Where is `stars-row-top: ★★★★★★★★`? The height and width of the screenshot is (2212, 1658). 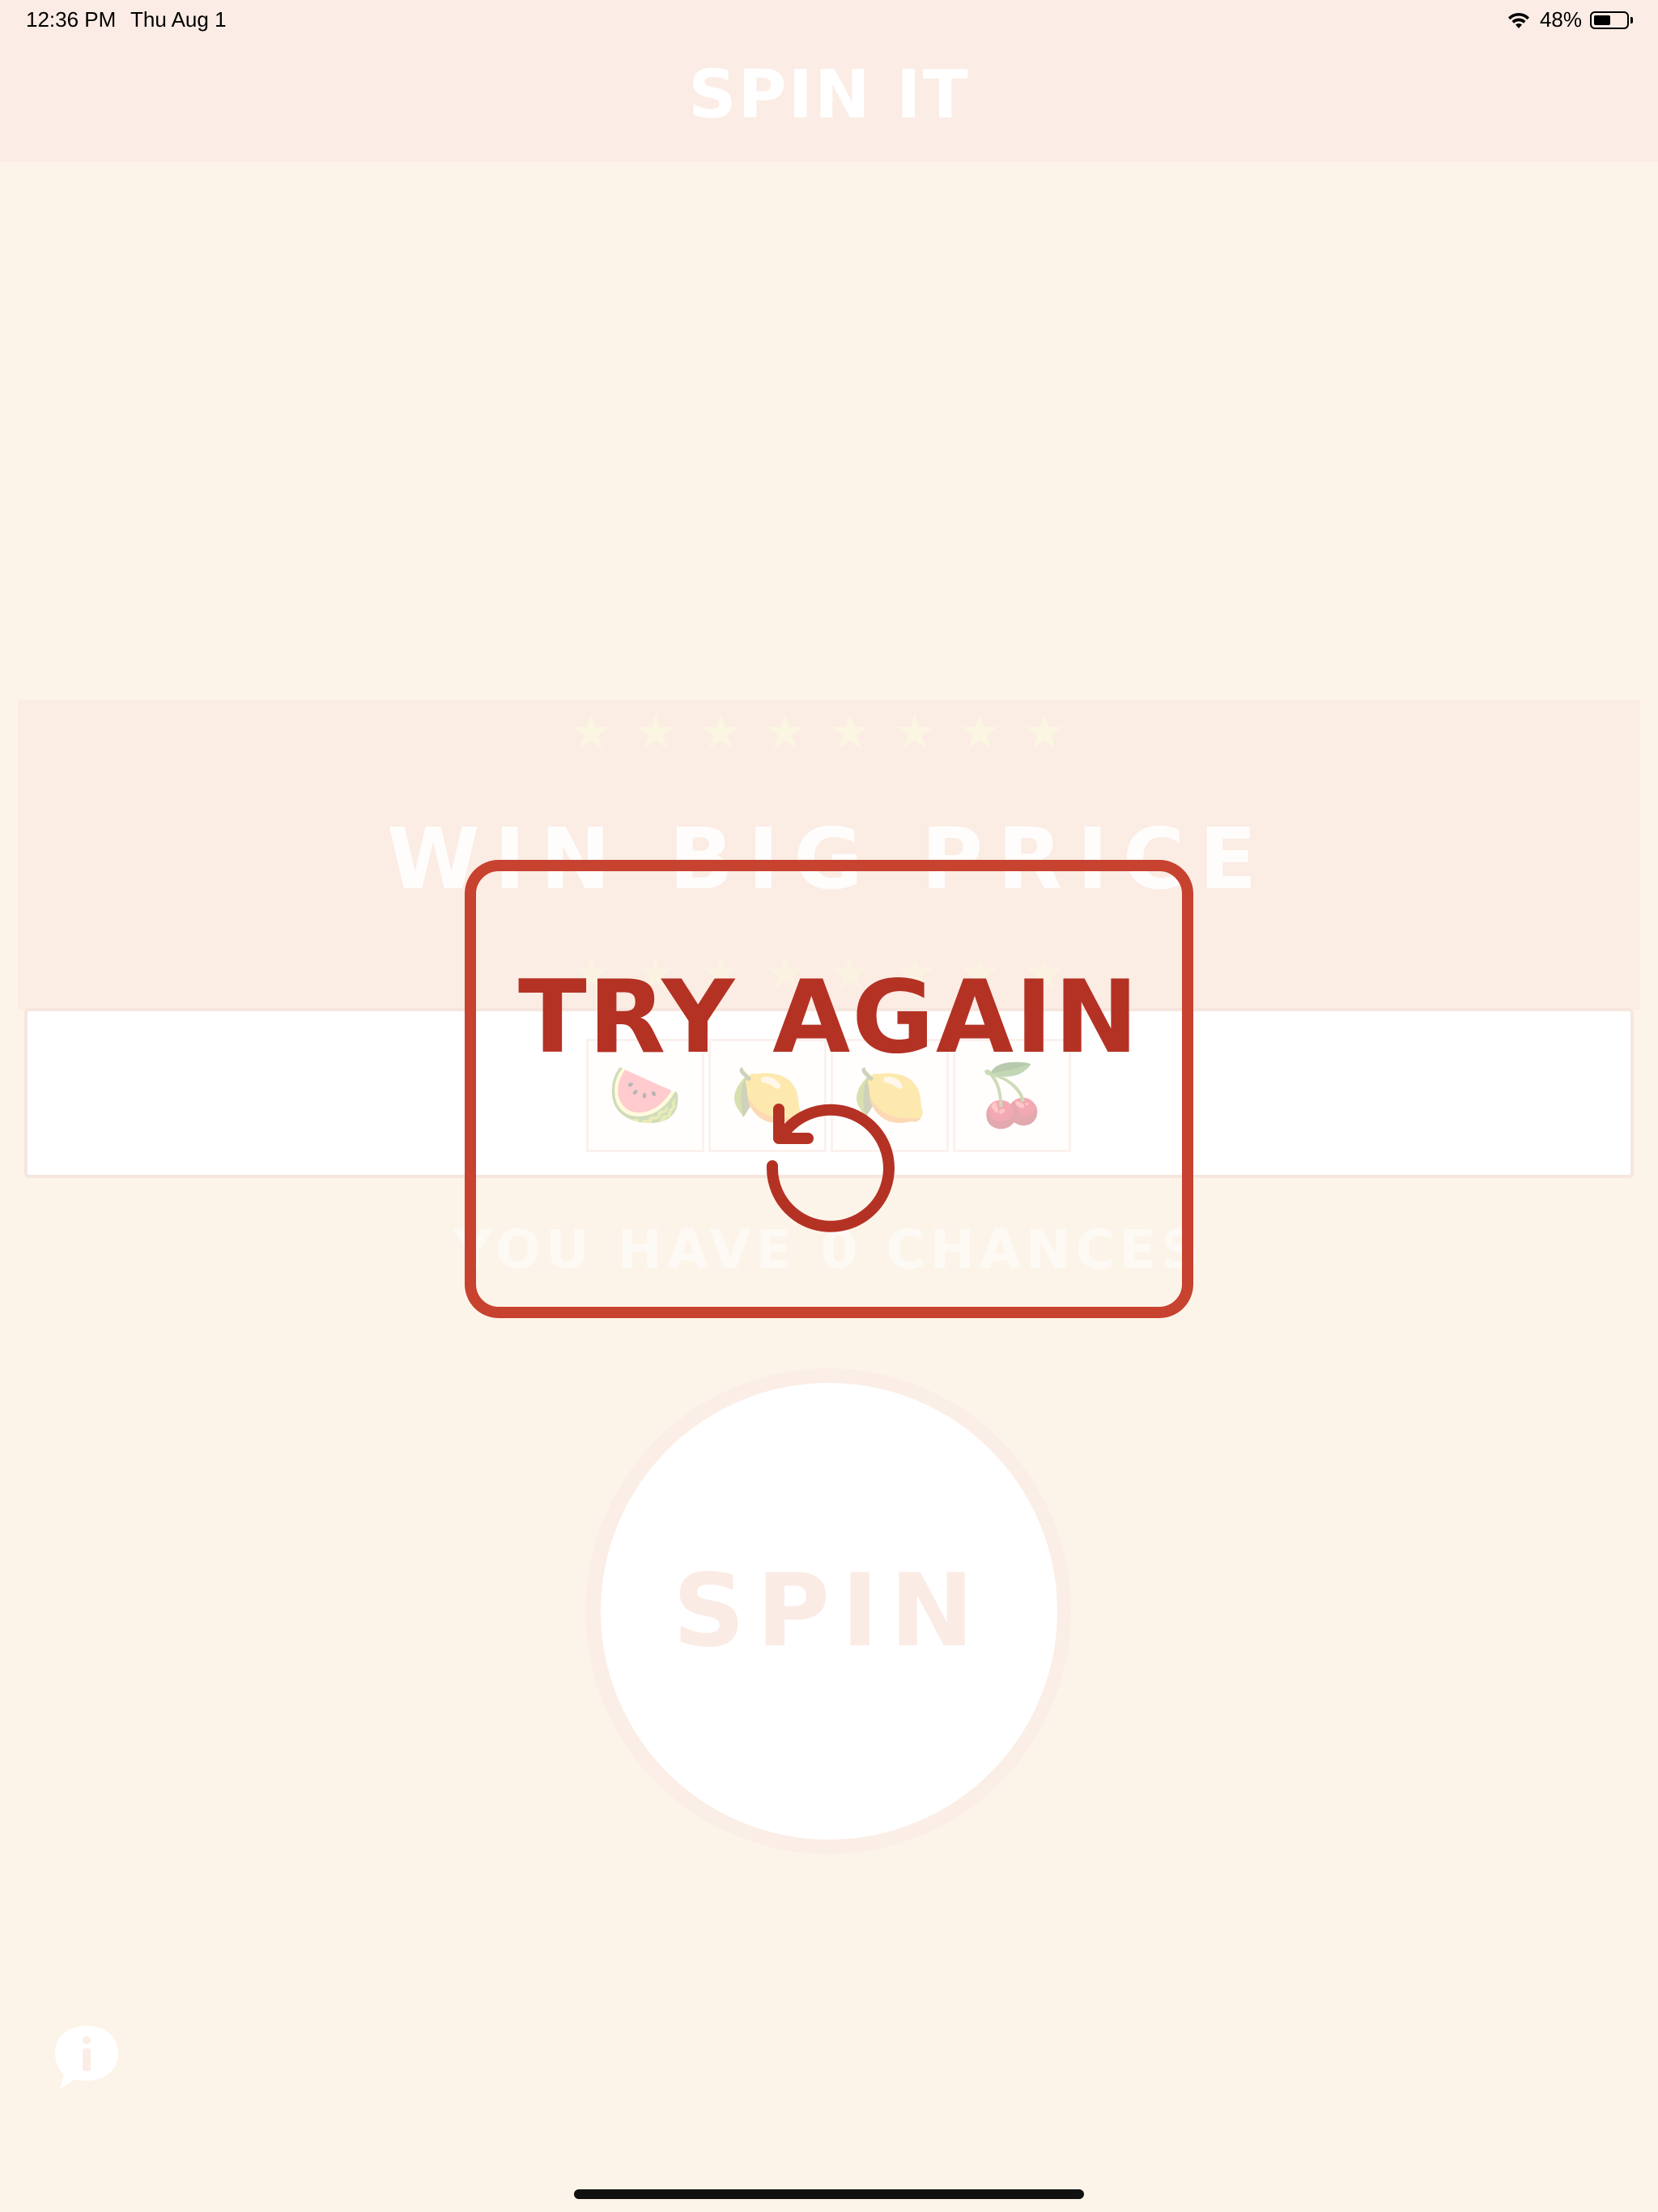 stars-row-top: ★★★★★★★★ is located at coordinates (829, 732).